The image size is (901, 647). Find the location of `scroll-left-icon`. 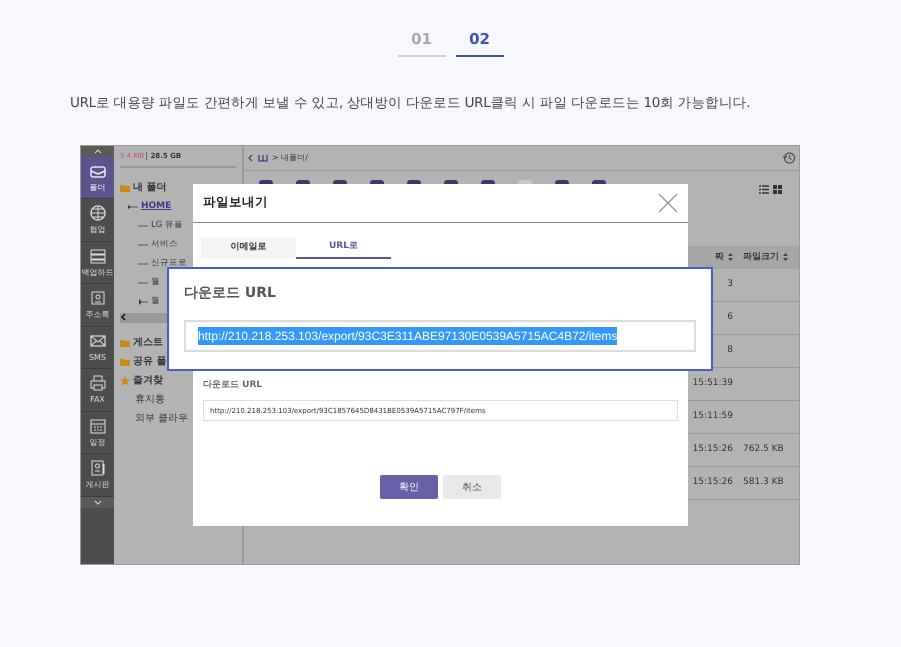

scroll-left-icon is located at coordinates (124, 317).